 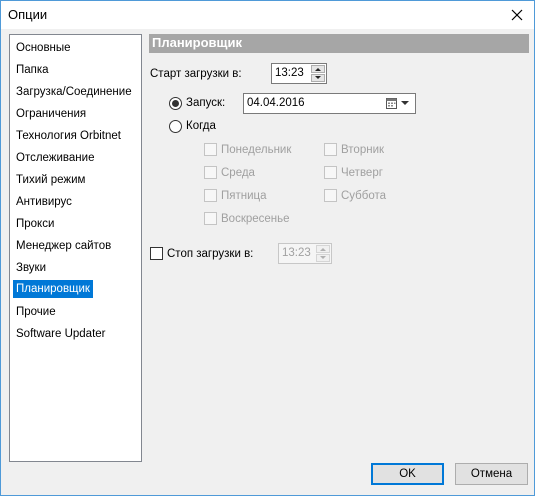 I want to click on start-time-spin-buttons, so click(x=318, y=73).